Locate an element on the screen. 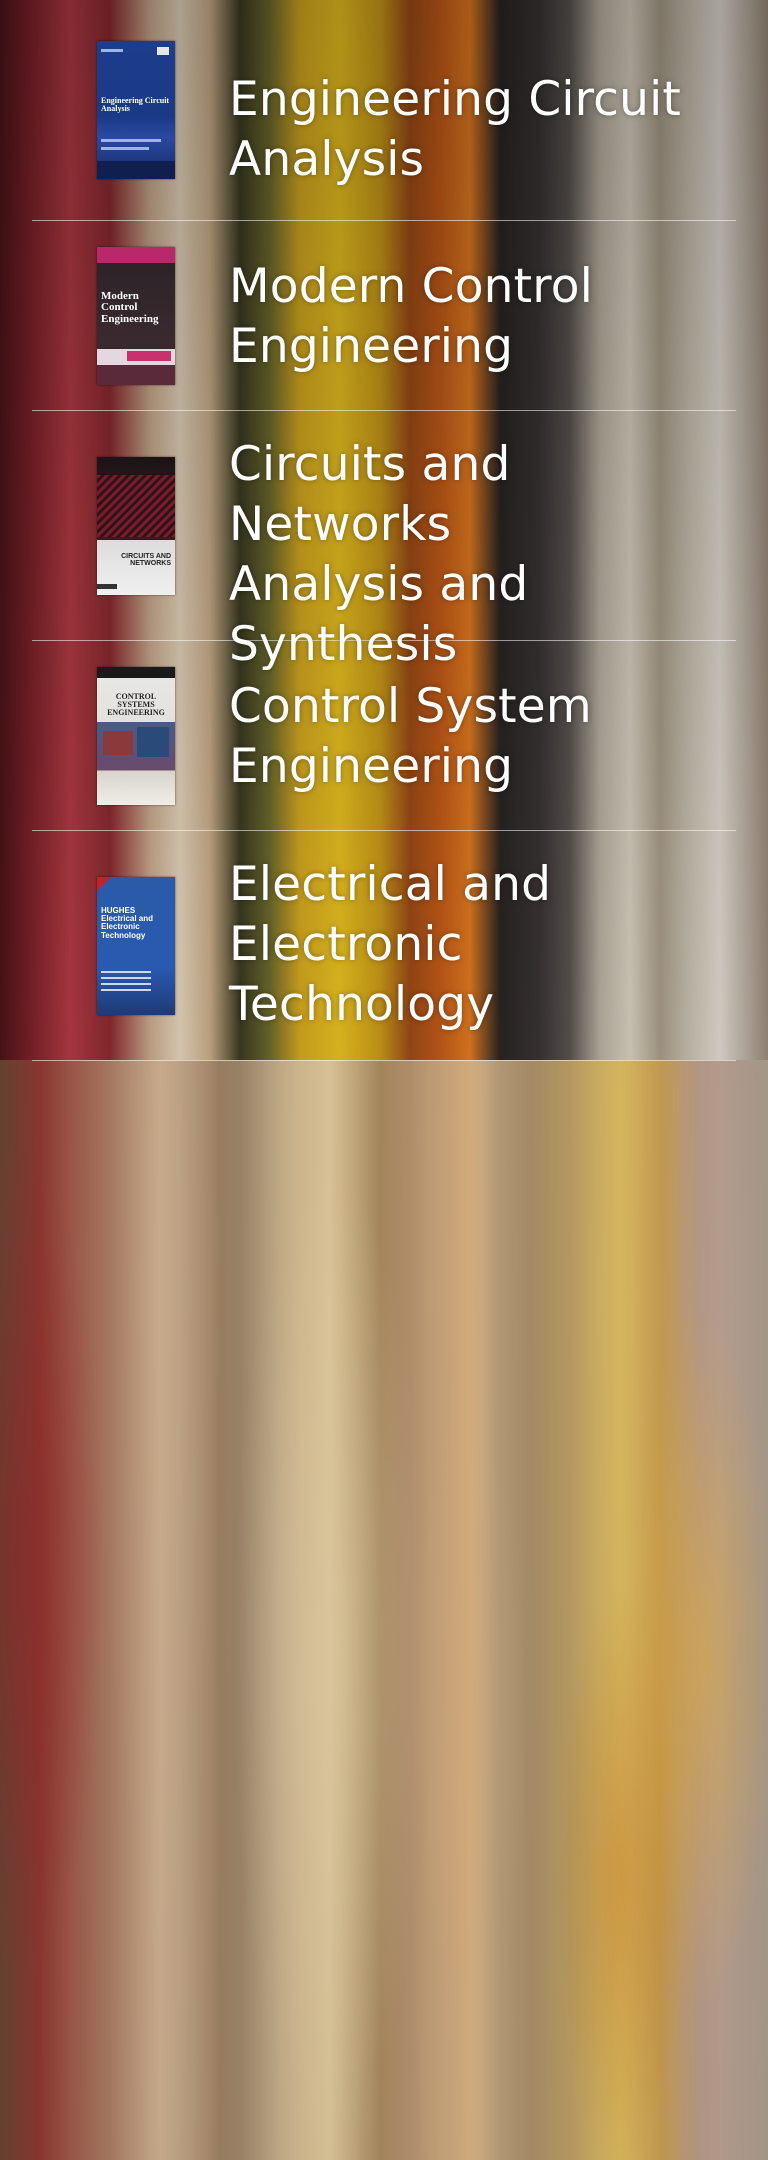 The image size is (768, 2160). book-cover-icon: CONTROL SYSTEMS ENGINEERING is located at coordinates (136, 735).